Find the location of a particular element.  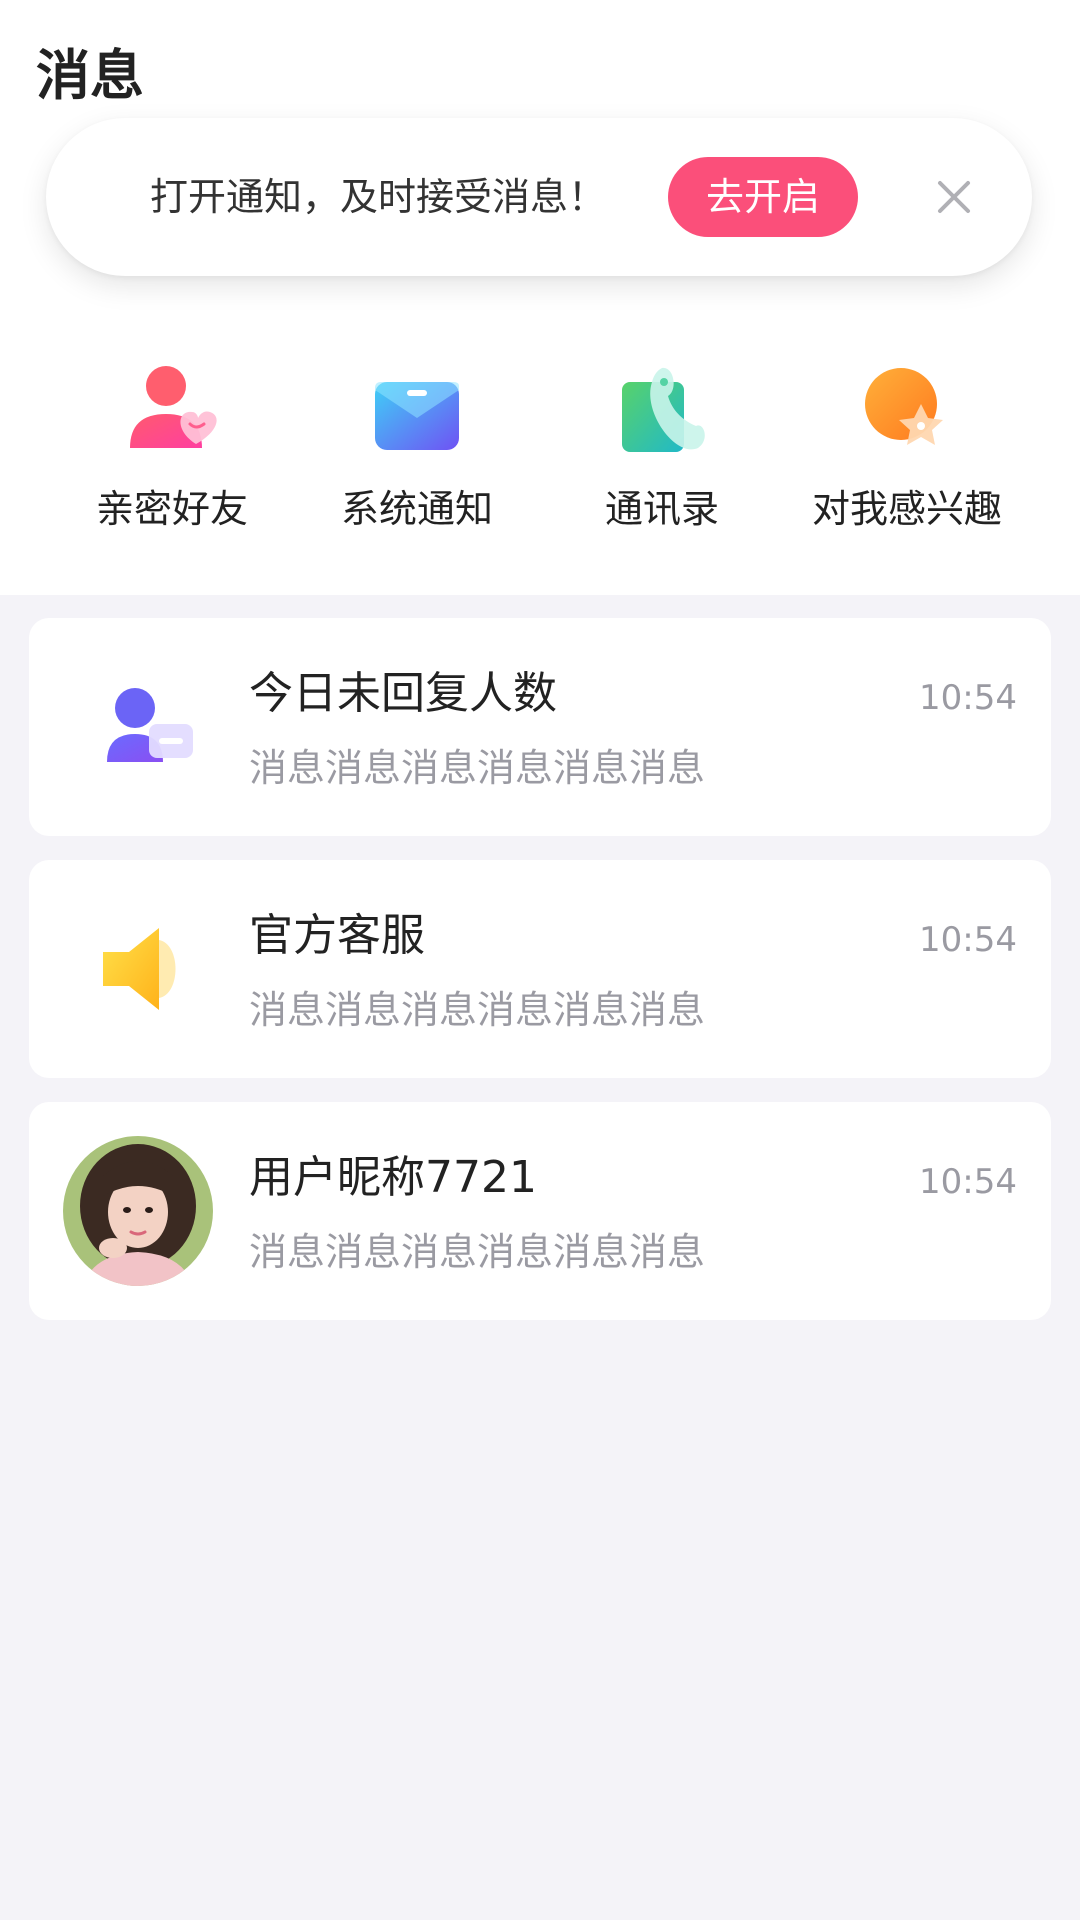

speaker-icon is located at coordinates (138, 969).